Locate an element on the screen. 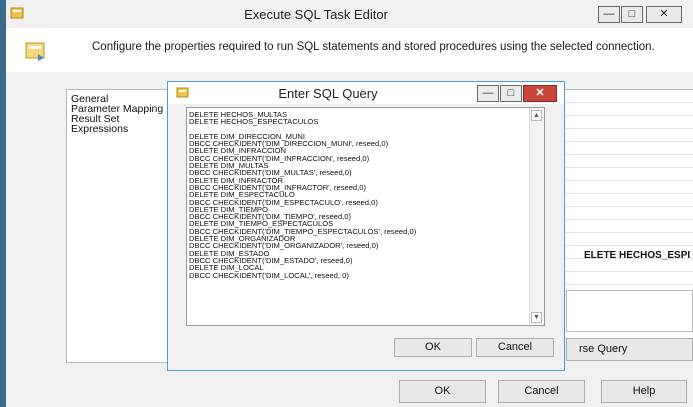 This screenshot has height=407, width=693. parse-query-button: rse Query is located at coordinates (629, 349).